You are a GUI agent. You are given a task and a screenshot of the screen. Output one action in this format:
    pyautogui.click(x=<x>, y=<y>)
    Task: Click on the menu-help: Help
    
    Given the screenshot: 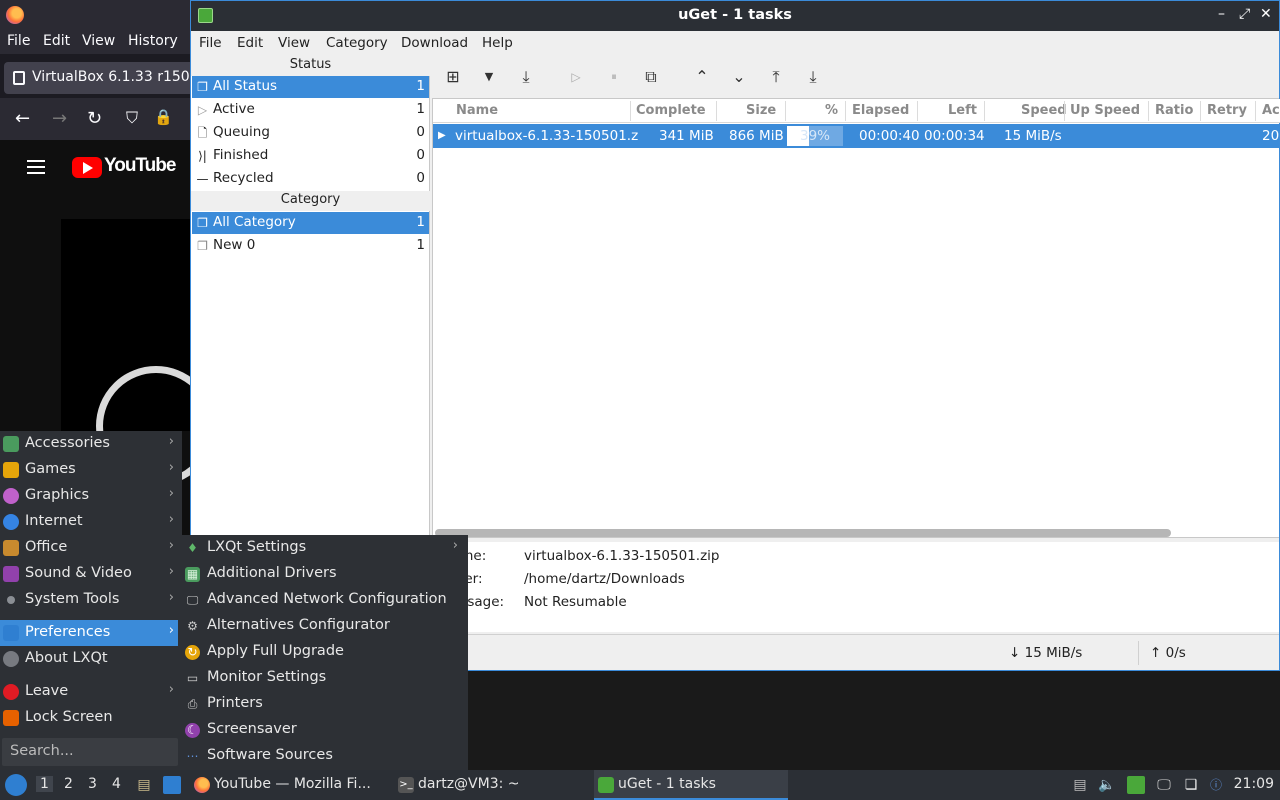 What is the action you would take?
    pyautogui.click(x=497, y=43)
    